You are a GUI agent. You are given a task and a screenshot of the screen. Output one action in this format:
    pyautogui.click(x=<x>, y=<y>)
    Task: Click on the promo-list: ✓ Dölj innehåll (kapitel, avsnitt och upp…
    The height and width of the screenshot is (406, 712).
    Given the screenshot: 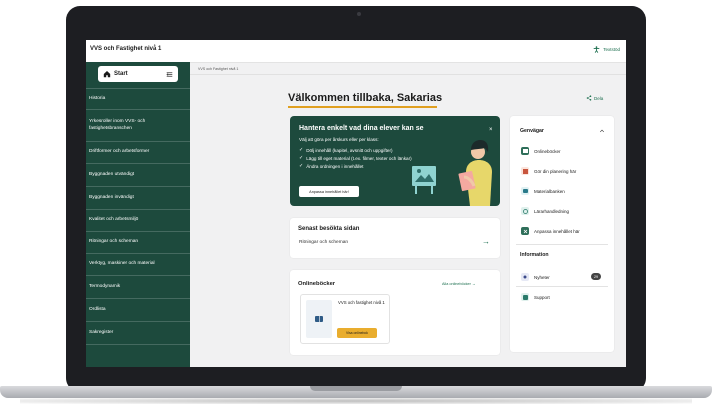 What is the action you would take?
    pyautogui.click(x=355, y=158)
    